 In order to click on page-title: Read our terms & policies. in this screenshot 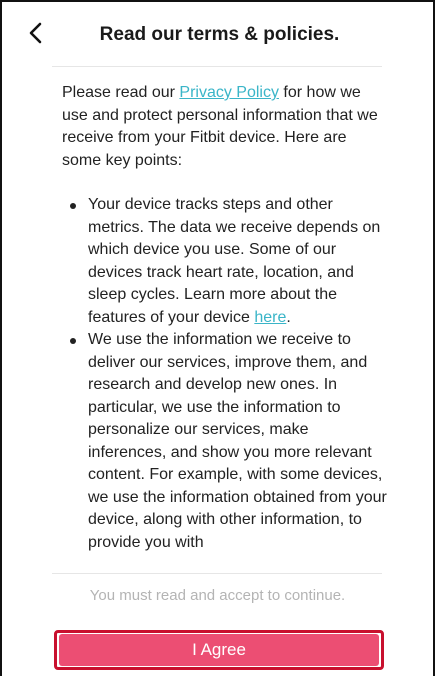, I will do `click(219, 34)`.